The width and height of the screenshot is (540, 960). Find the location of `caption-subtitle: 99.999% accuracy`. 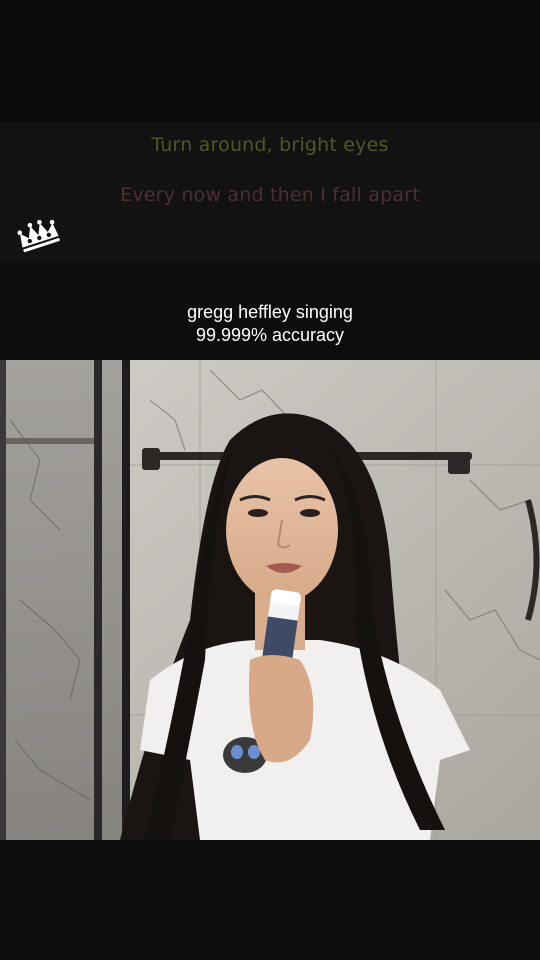

caption-subtitle: 99.999% accuracy is located at coordinates (270, 335).